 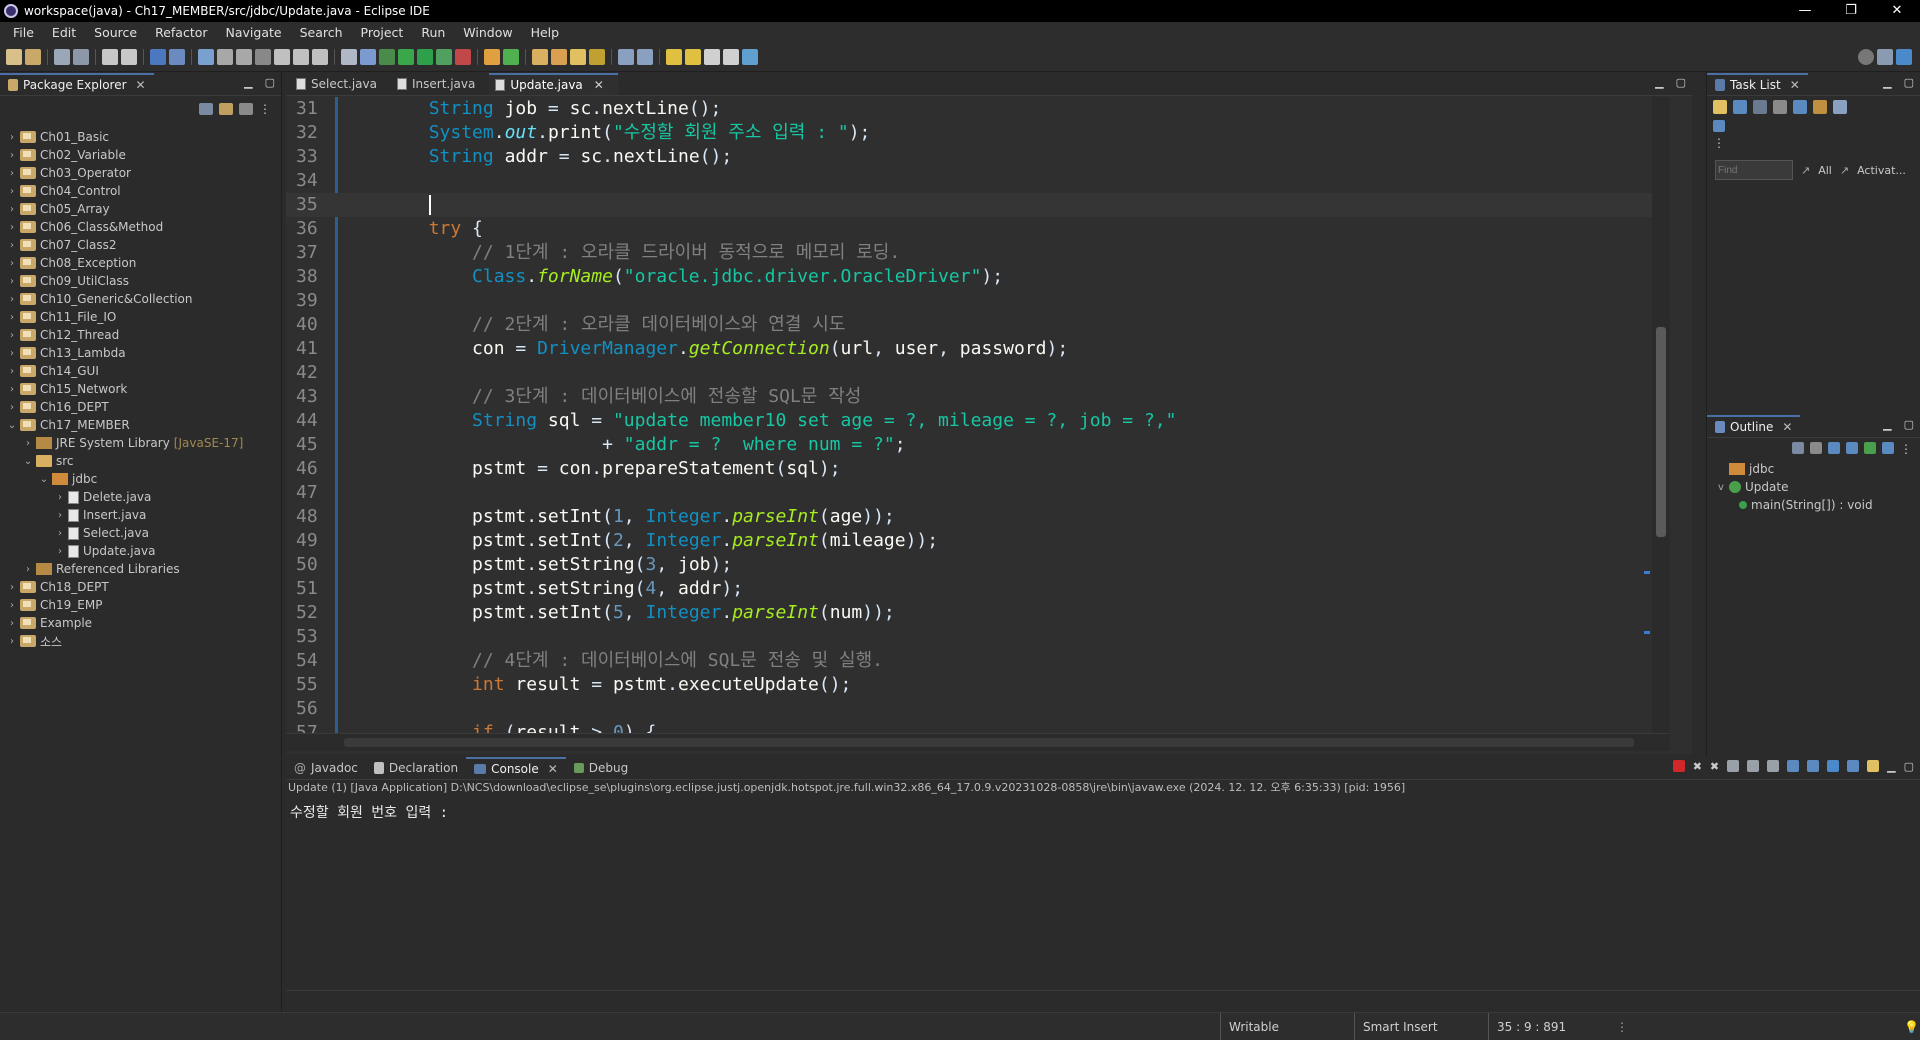 What do you see at coordinates (978, 727) in the screenshot?
I see `code-line: 57 if (result > 0) {` at bounding box center [978, 727].